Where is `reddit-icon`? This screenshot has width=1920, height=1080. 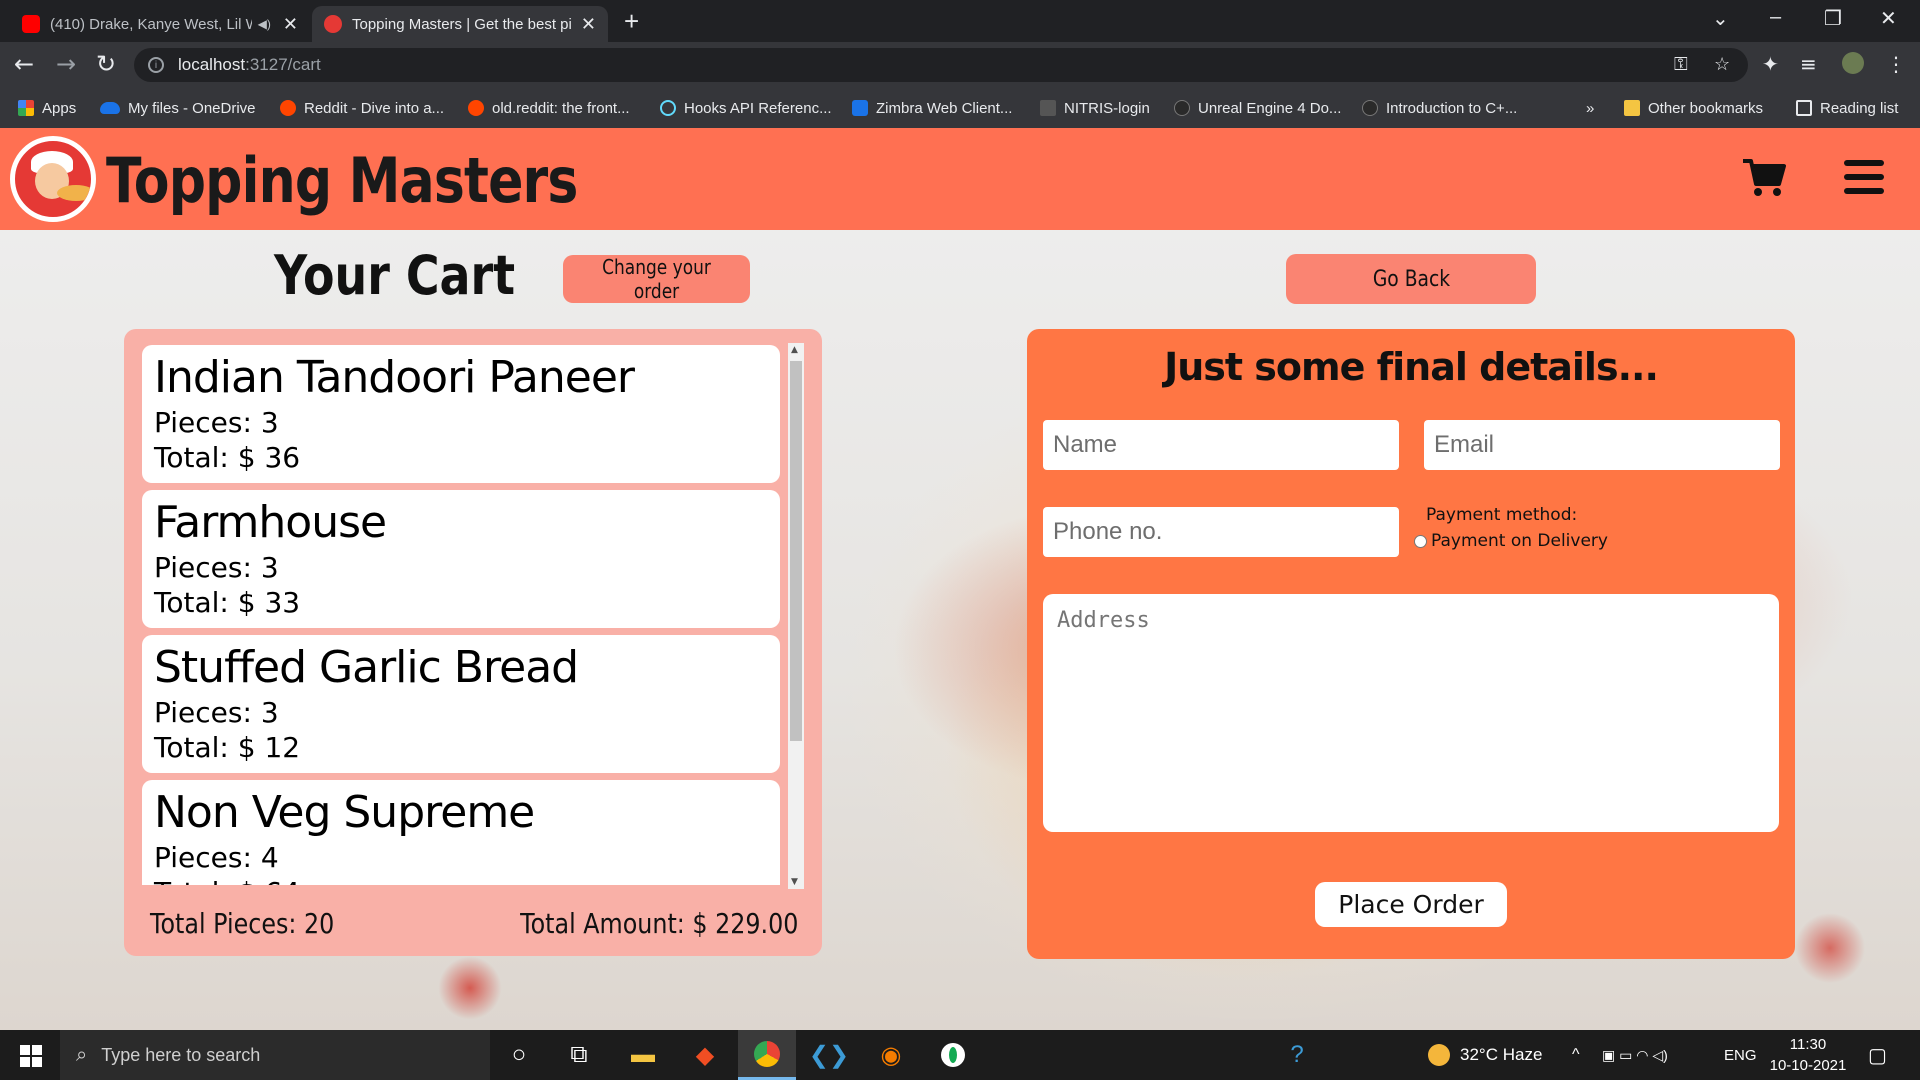
reddit-icon is located at coordinates (476, 108).